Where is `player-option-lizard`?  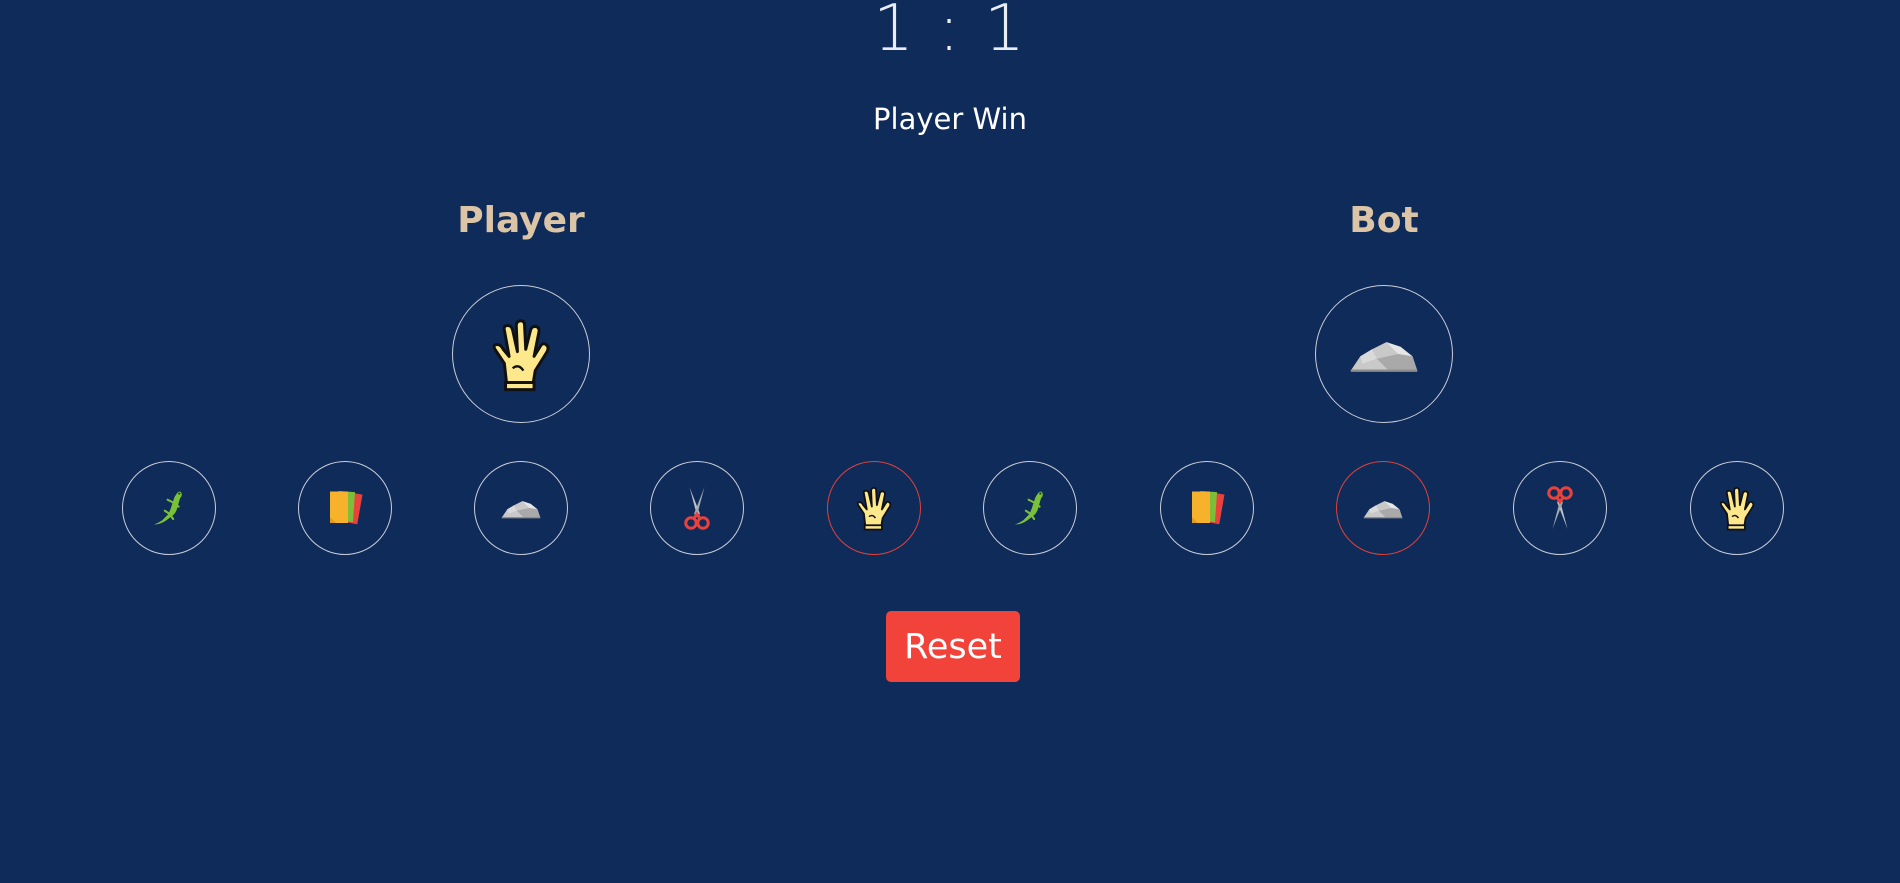
player-option-lizard is located at coordinates (169, 508).